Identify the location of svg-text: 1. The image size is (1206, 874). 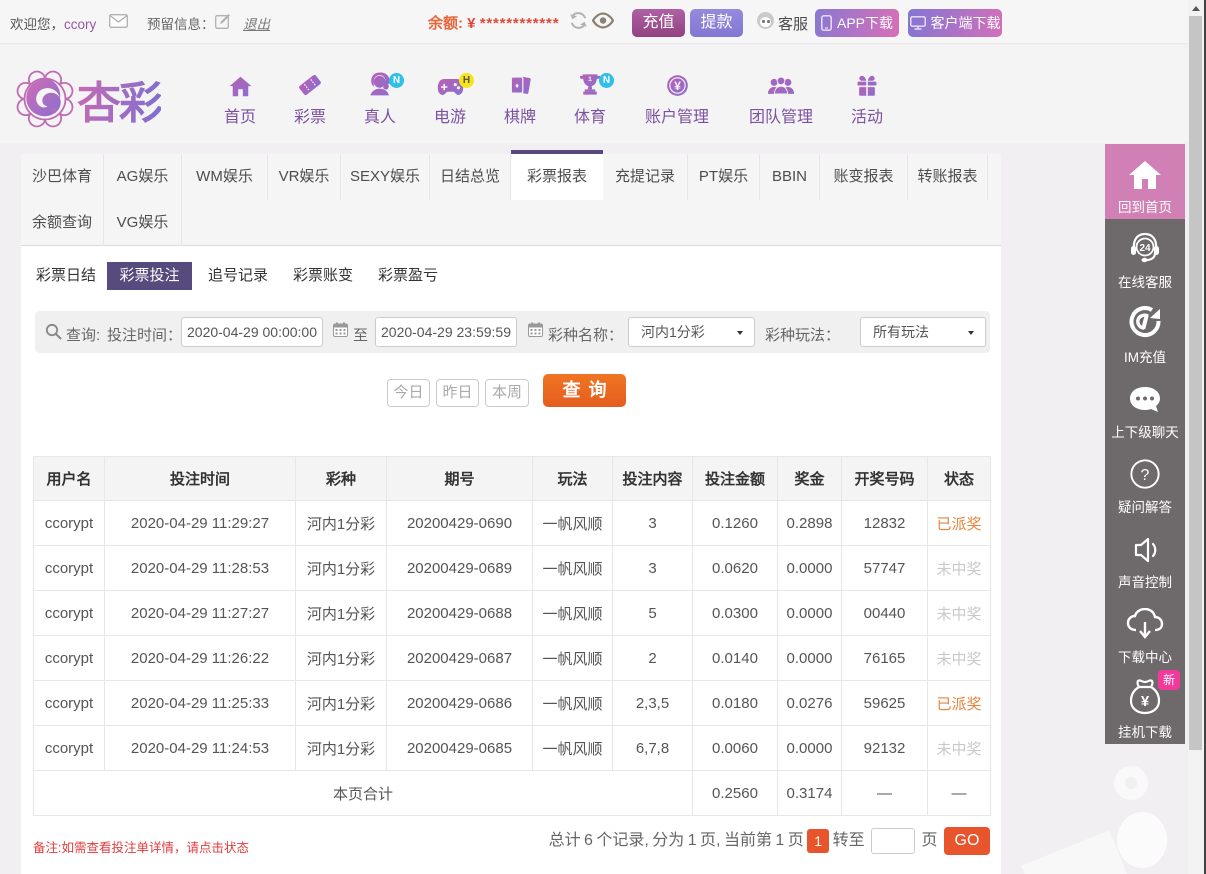
(590, 79).